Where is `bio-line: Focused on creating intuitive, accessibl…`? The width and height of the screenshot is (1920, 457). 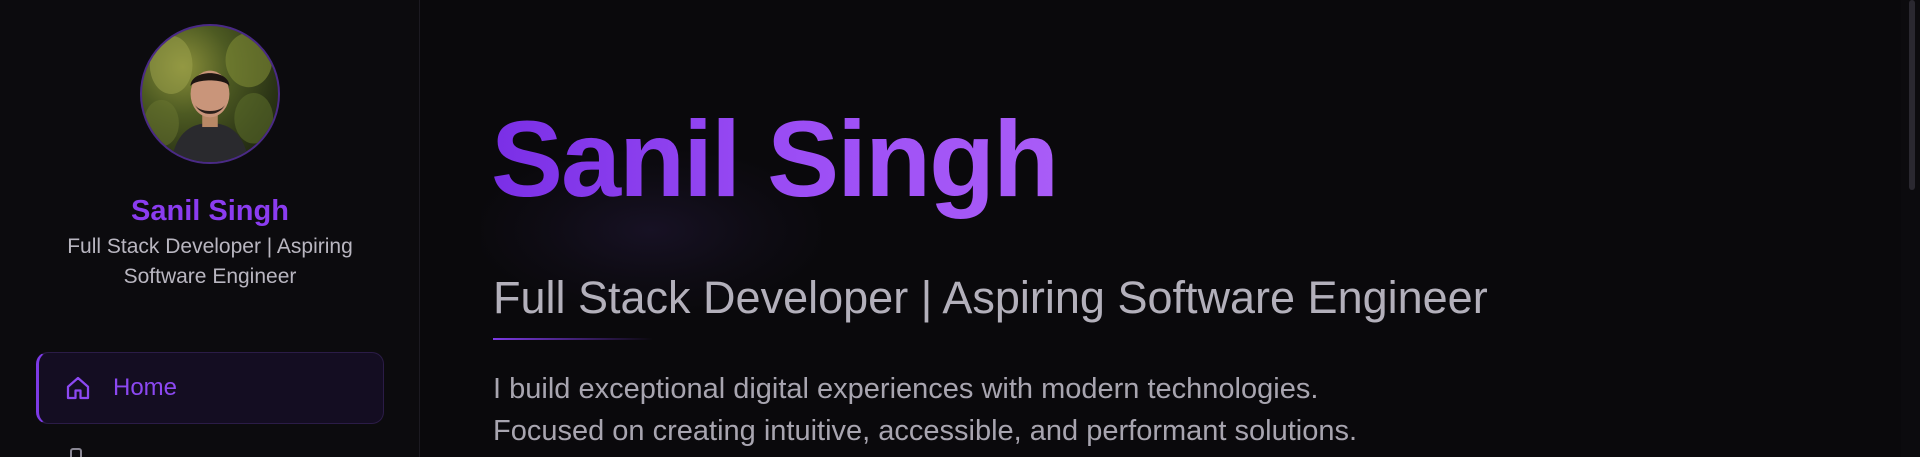 bio-line: Focused on creating intuitive, accessibl… is located at coordinates (925, 431).